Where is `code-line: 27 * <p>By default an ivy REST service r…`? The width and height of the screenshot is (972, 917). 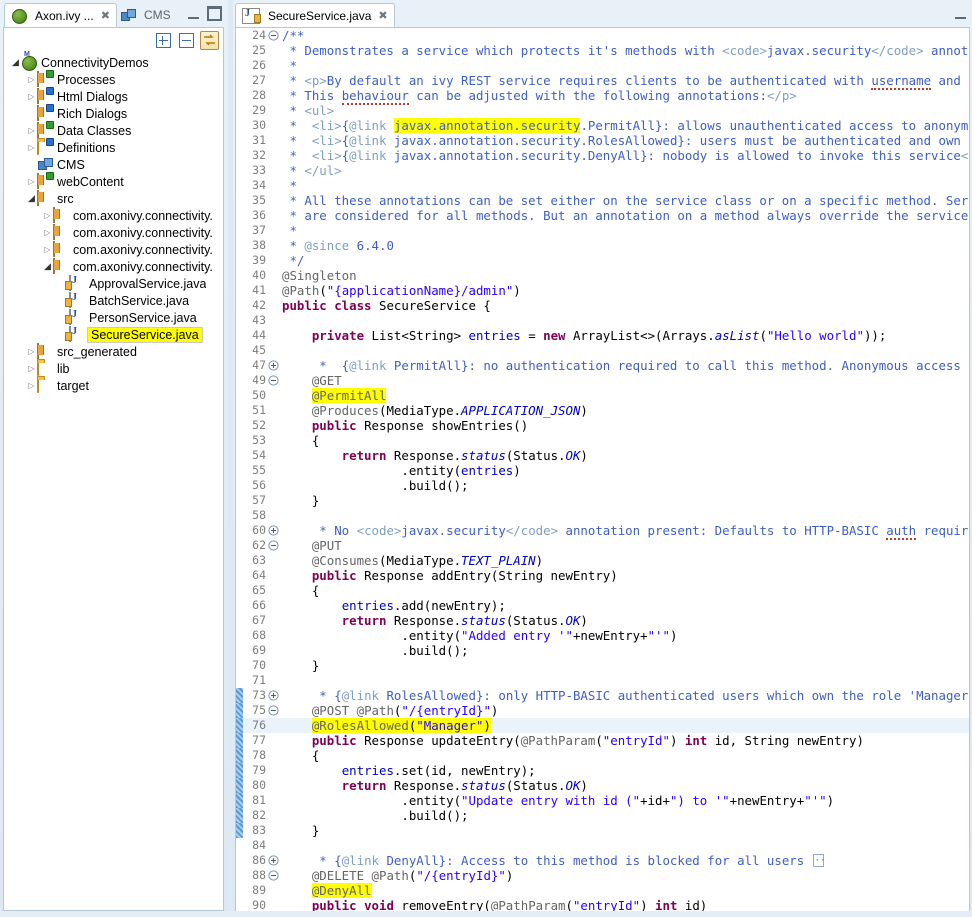
code-line: 27 * <p>By default an ivy REST service r… is located at coordinates (602, 81).